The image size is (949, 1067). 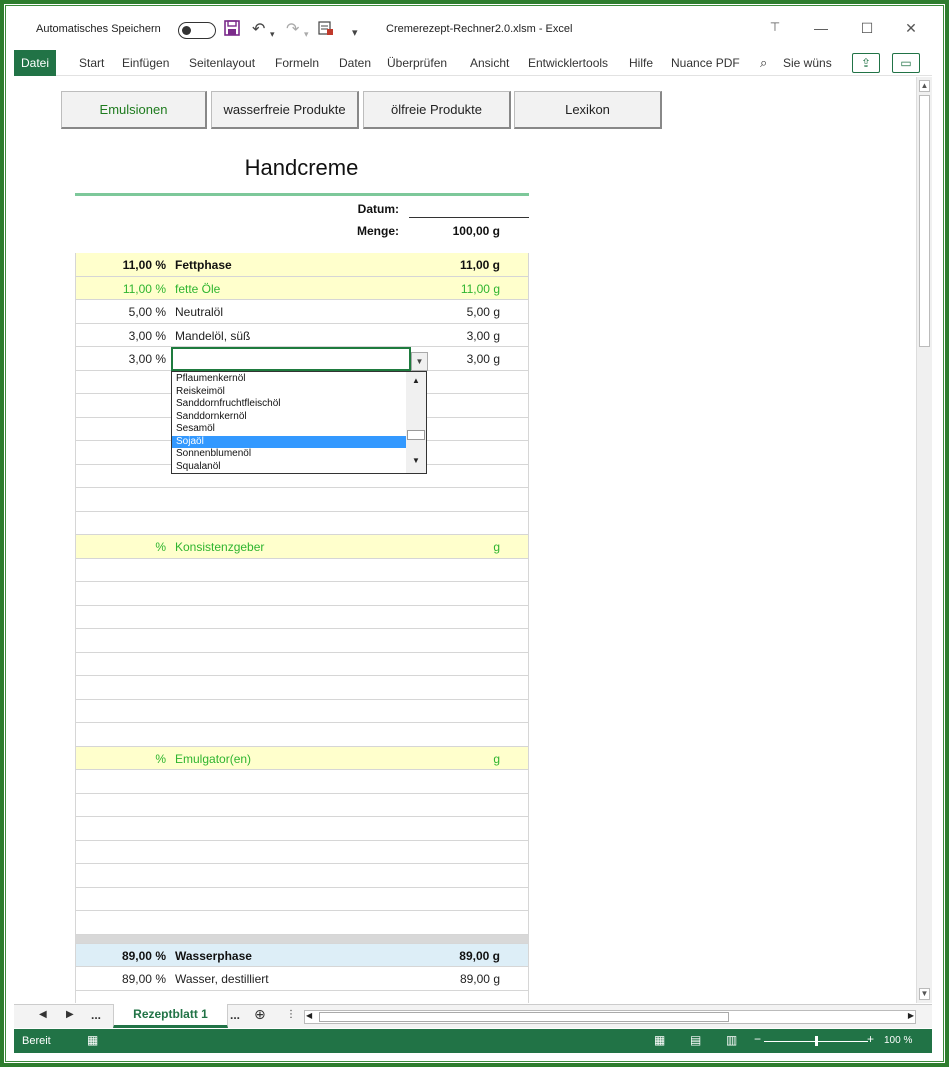 I want to click on menge-value: 100,00 g, so click(x=454, y=231).